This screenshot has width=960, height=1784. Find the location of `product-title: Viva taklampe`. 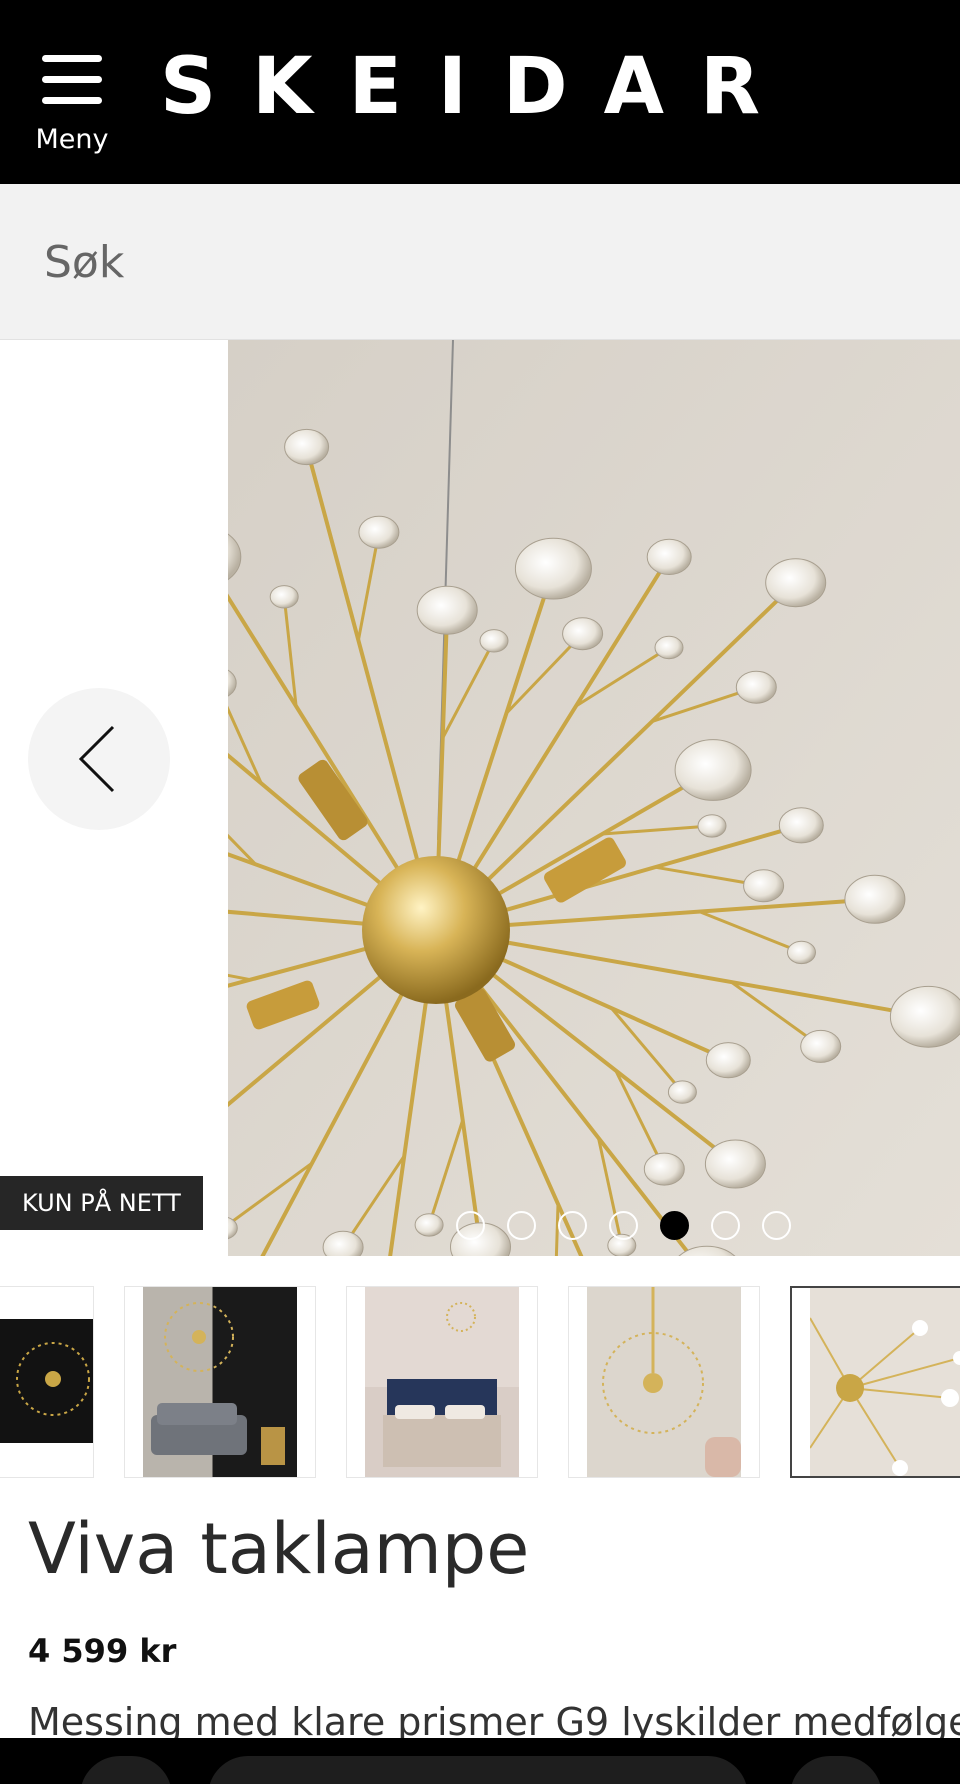

product-title: Viva taklampe is located at coordinates (279, 1549).